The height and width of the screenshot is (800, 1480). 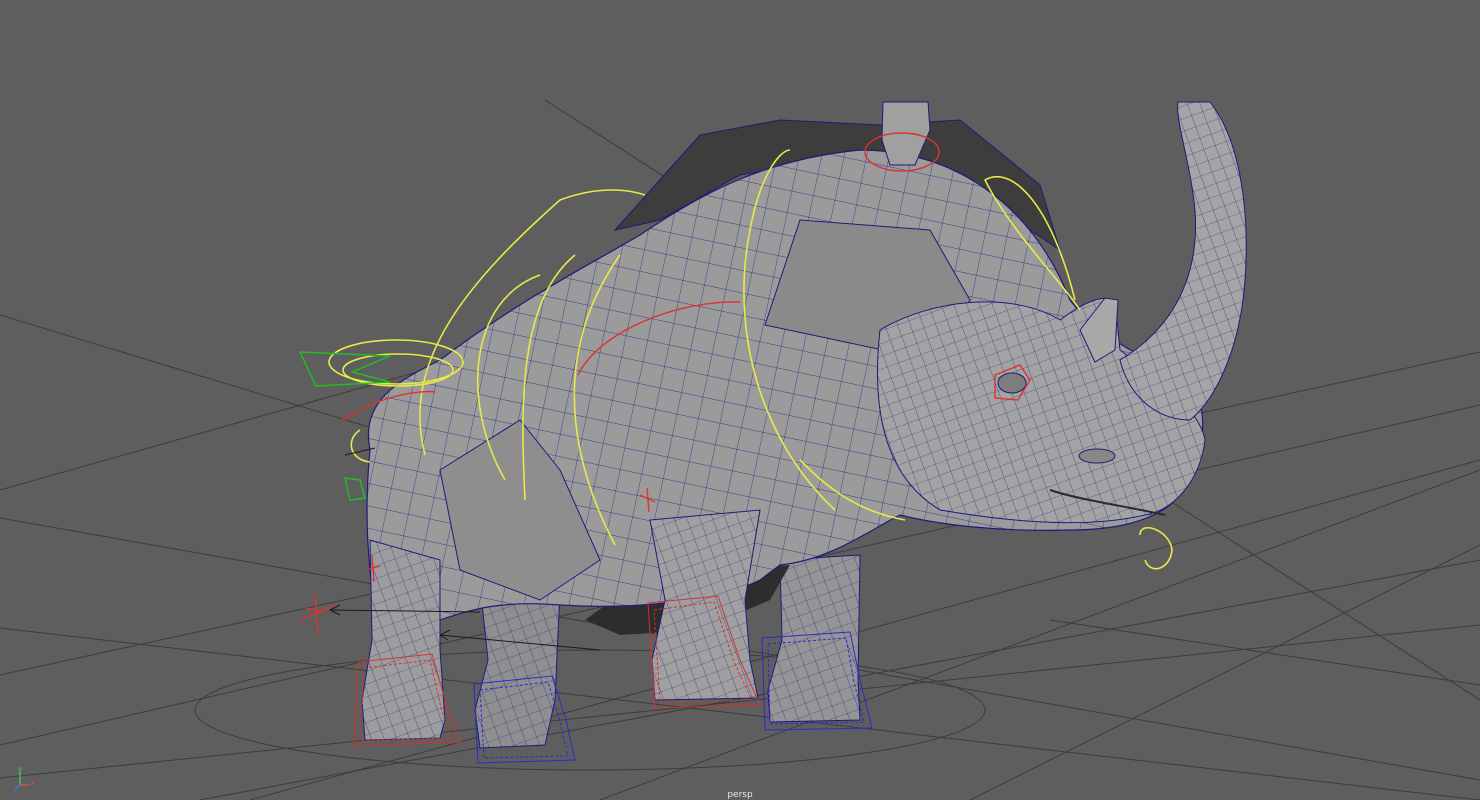 I want to click on eye, so click(x=1012, y=383).